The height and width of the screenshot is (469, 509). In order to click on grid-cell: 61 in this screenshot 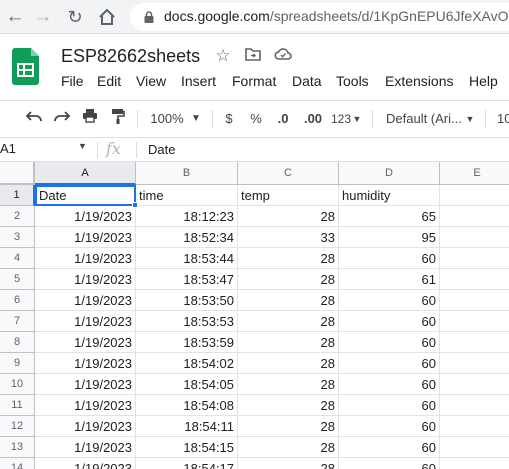, I will do `click(389, 279)`.